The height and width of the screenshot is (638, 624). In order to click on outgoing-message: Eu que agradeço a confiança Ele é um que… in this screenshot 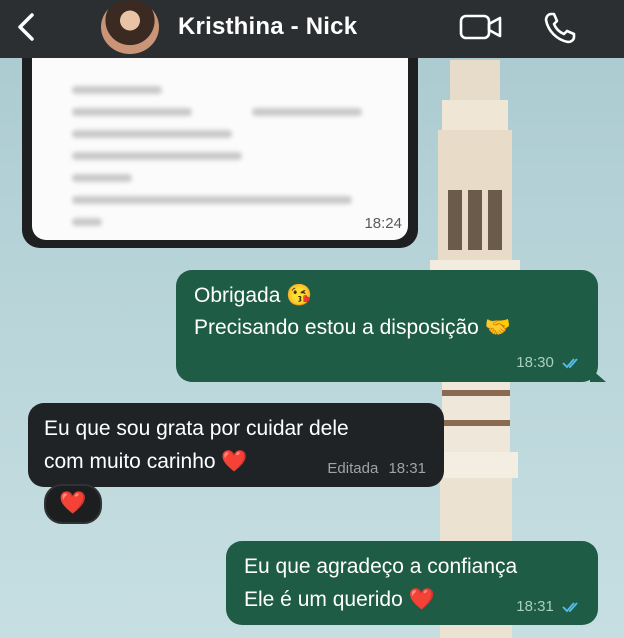, I will do `click(412, 583)`.